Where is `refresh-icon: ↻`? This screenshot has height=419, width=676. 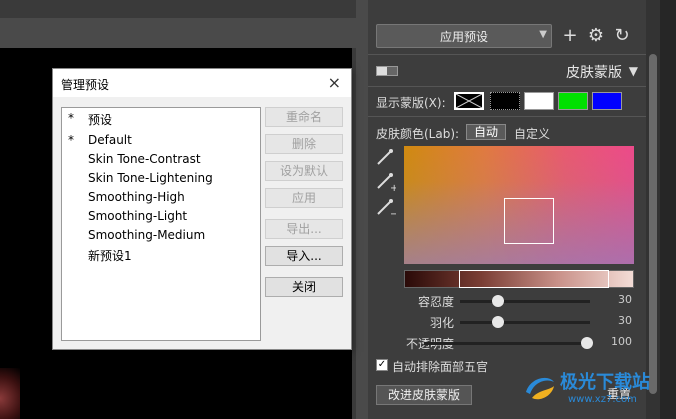
refresh-icon: ↻ is located at coordinates (622, 36).